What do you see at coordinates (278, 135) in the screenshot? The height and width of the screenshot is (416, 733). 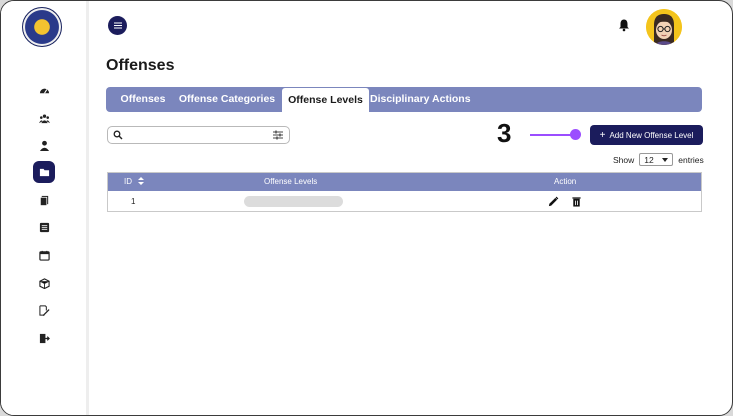 I see `filter-settings-icon` at bounding box center [278, 135].